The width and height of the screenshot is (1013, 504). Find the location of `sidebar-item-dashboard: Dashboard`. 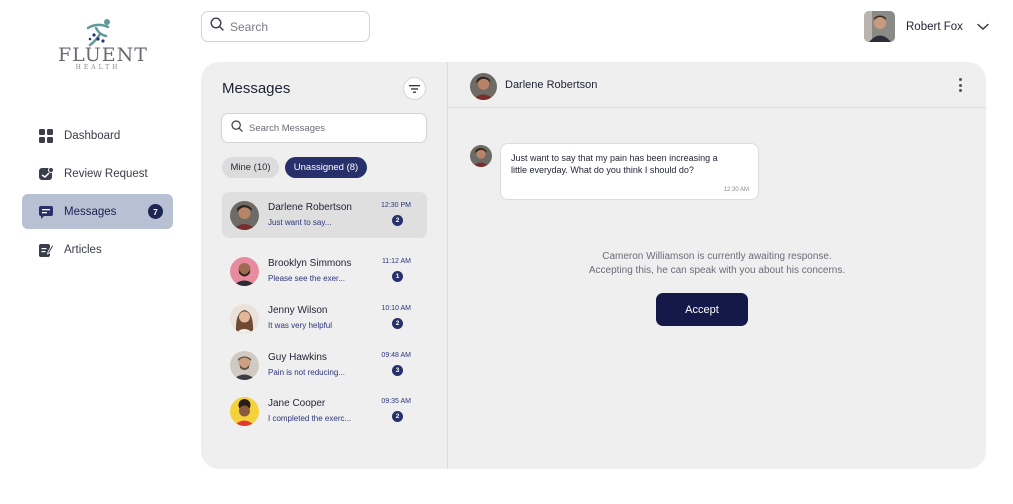

sidebar-item-dashboard: Dashboard is located at coordinates (97, 135).